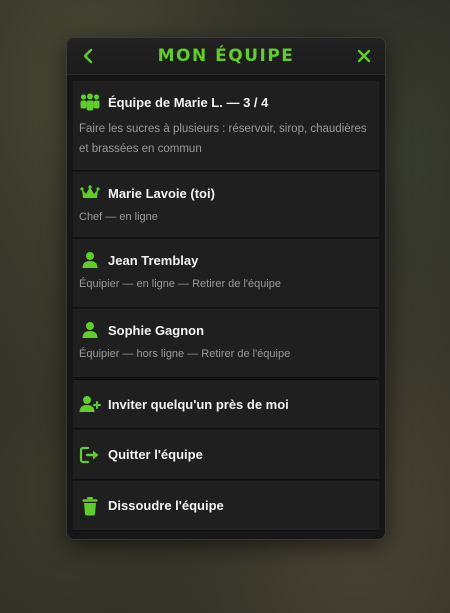  I want to click on close-icon, so click(364, 56).